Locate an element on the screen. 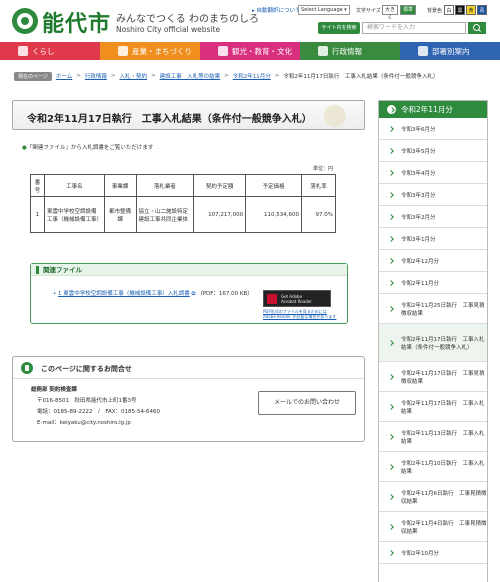 The image size is (500, 582). nav-industry: 産業・まちづくり is located at coordinates (150, 51).